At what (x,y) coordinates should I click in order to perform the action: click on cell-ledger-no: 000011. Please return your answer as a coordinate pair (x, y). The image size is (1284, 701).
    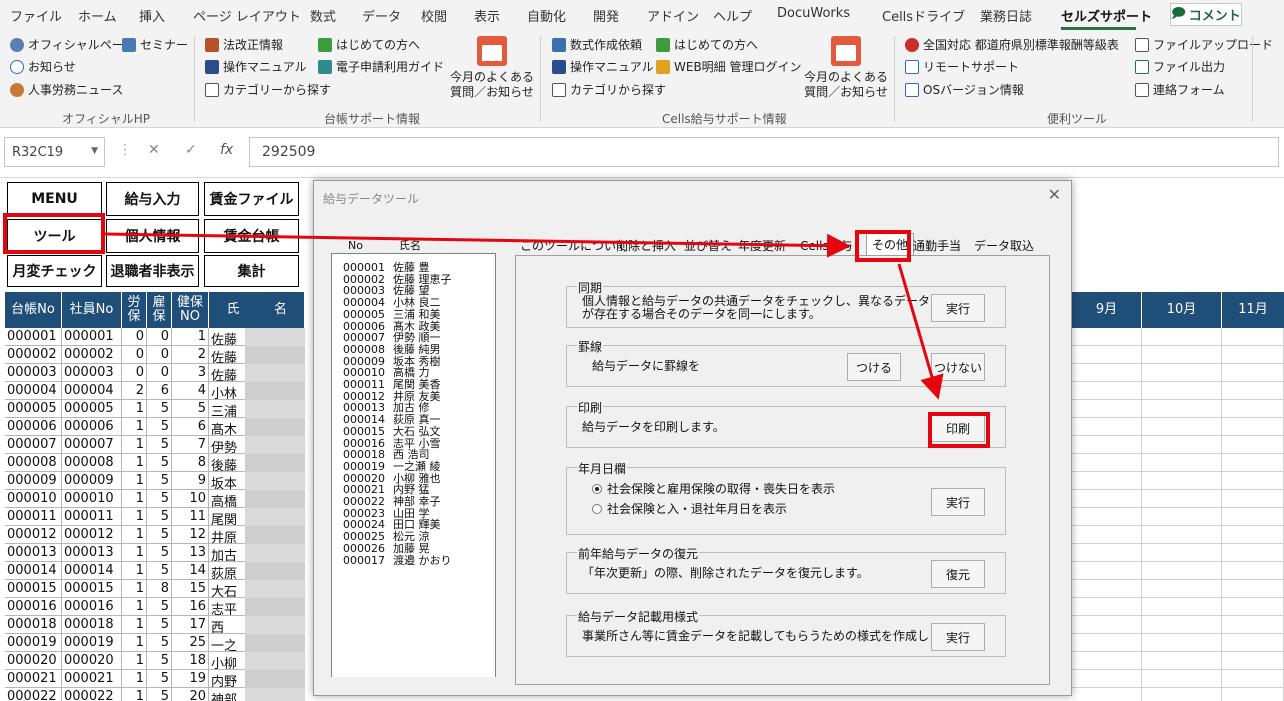
    Looking at the image, I should click on (33, 517).